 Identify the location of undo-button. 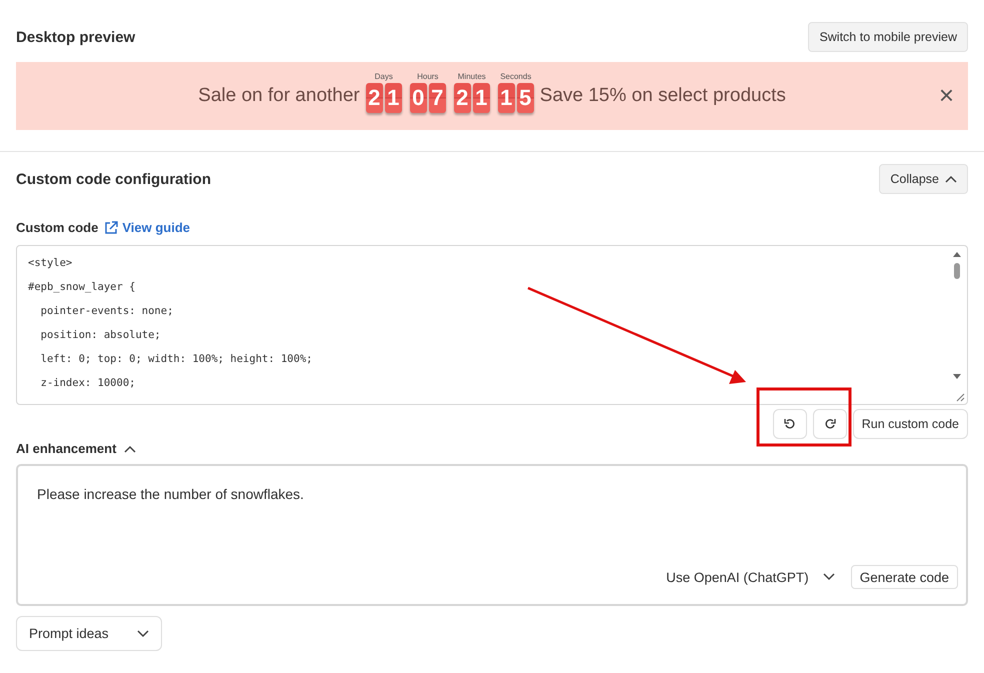
(789, 424).